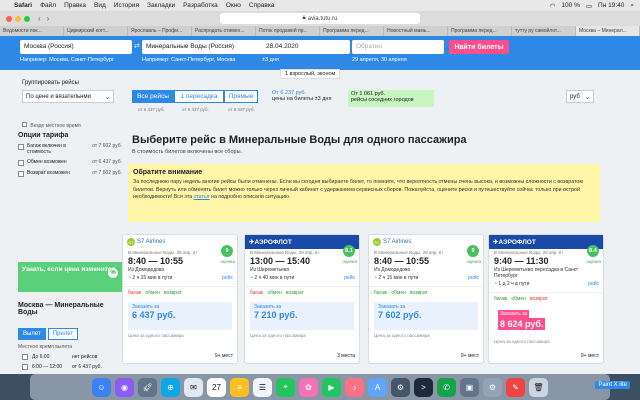  I want to click on menu-develop: Разработка, so click(200, 5).